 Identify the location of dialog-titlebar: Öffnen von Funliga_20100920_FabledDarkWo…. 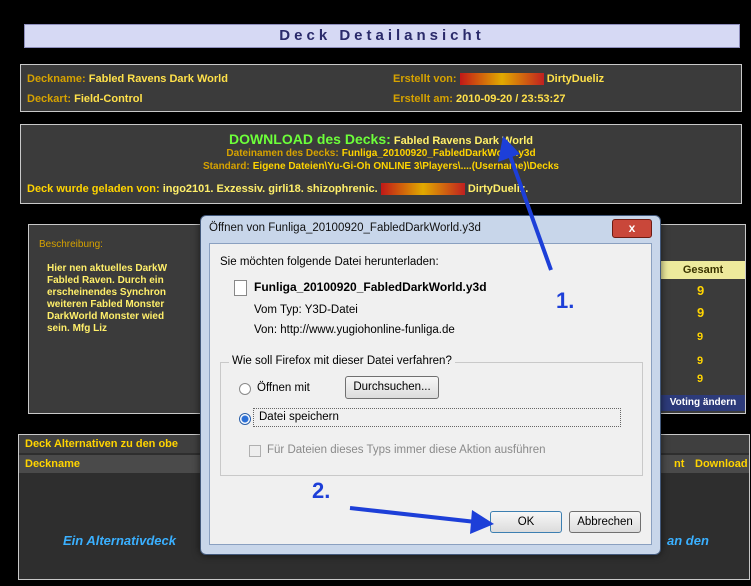
(430, 229).